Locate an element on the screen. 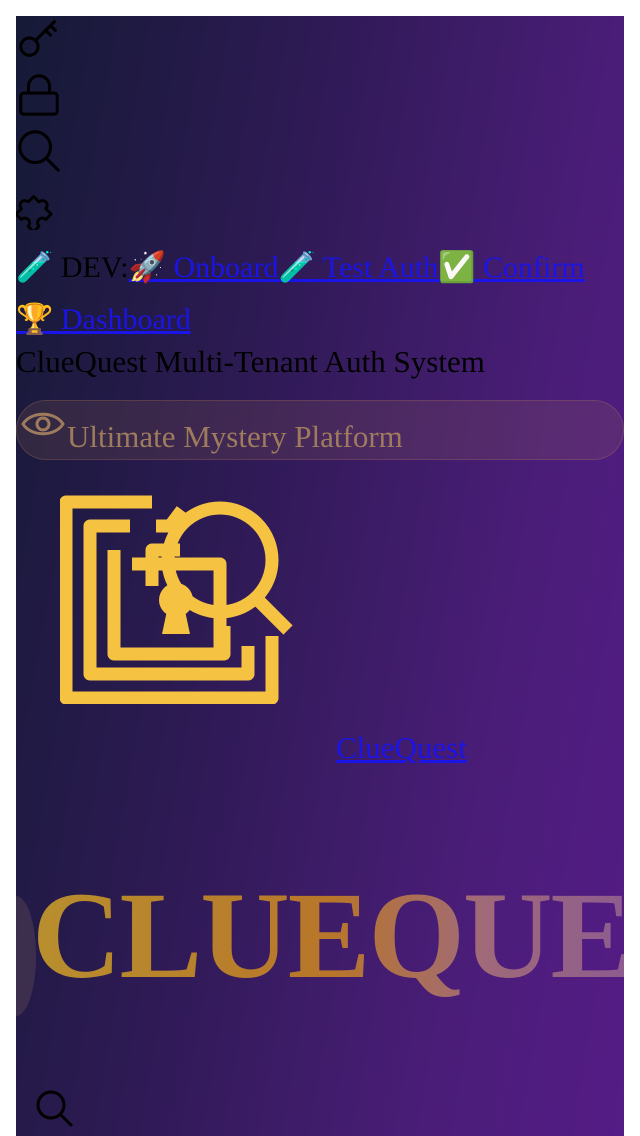 The image size is (640, 1136). dashboard-row: 🏆 Dashboard is located at coordinates (103, 320).